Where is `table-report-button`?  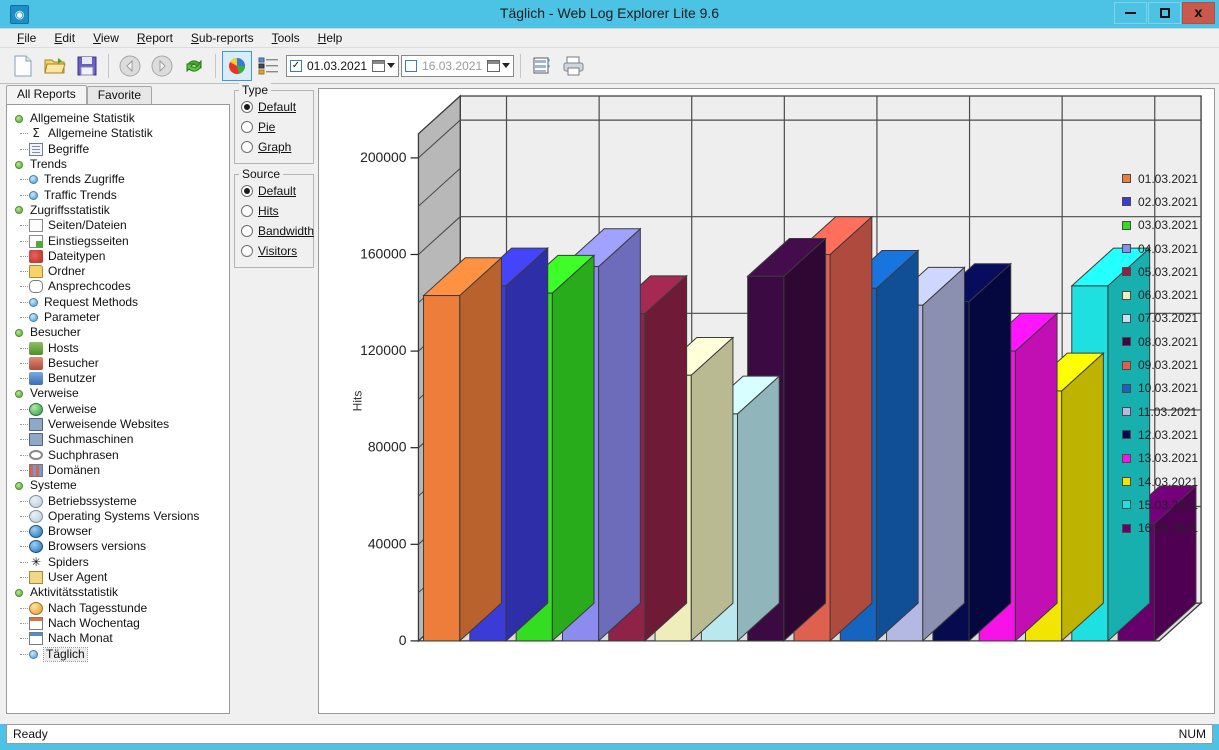
table-report-button is located at coordinates (542, 66).